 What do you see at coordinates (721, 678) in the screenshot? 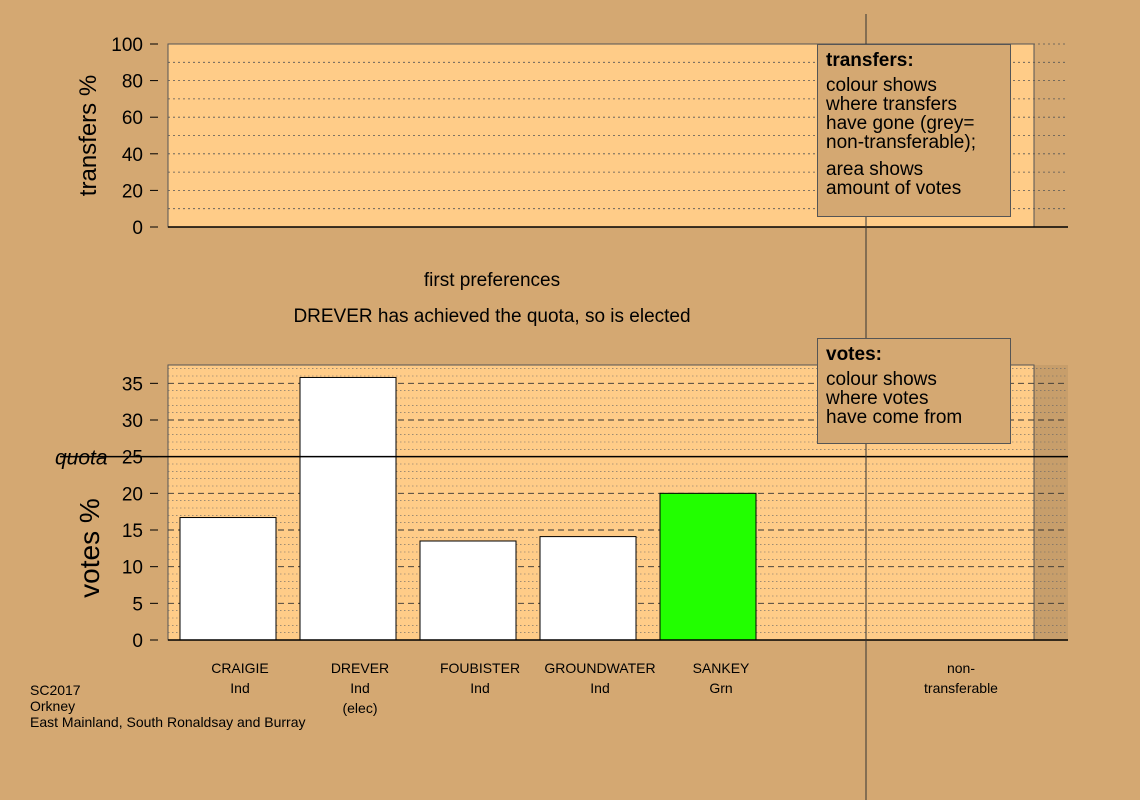
I see `candidate-label-sankey: SANKEY Grn` at bounding box center [721, 678].